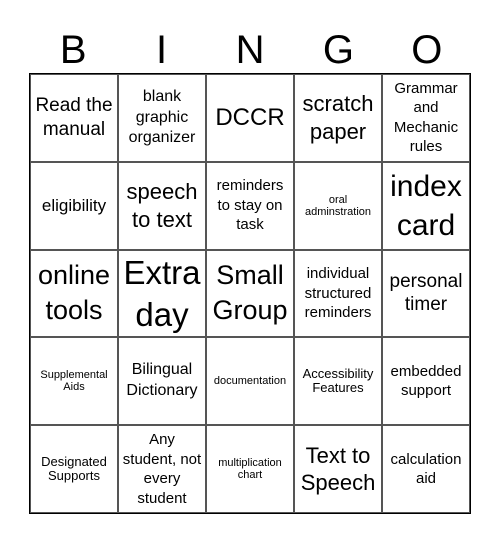  I want to click on bingo-cell: documentation, so click(250, 381).